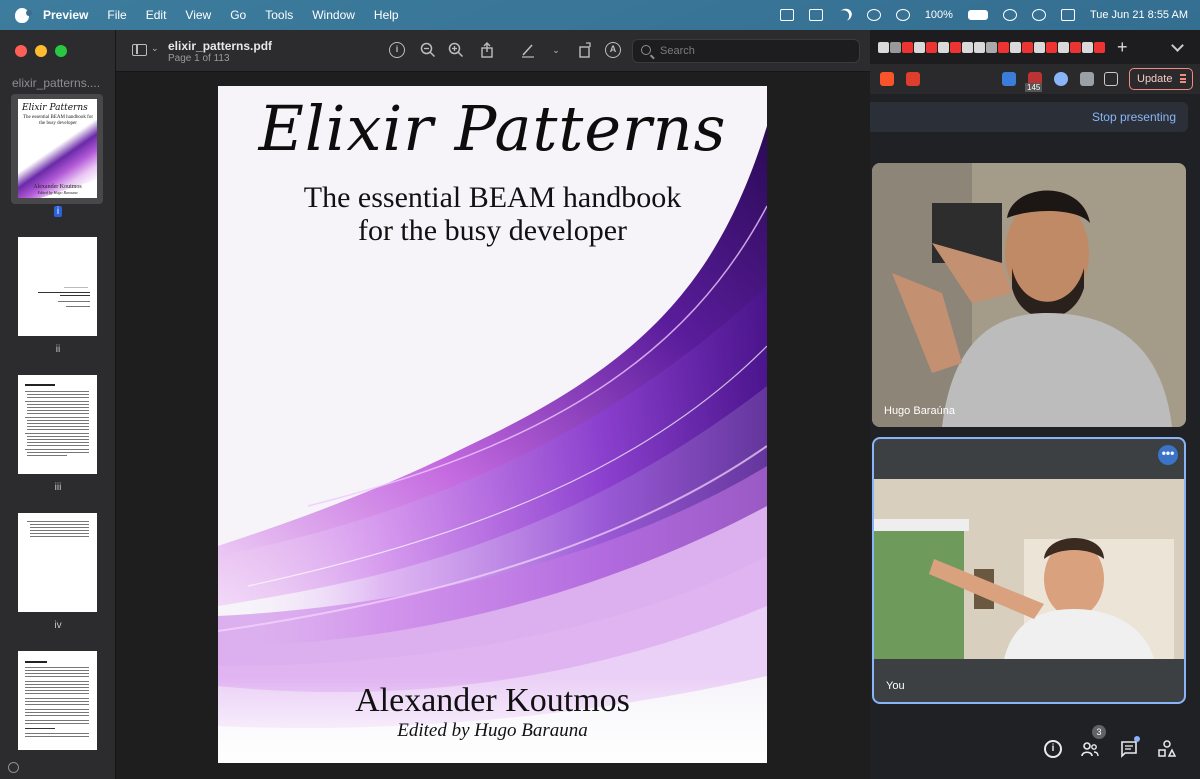 This screenshot has height=779, width=1200. I want to click on wifi-icon, so click(1009, 15).